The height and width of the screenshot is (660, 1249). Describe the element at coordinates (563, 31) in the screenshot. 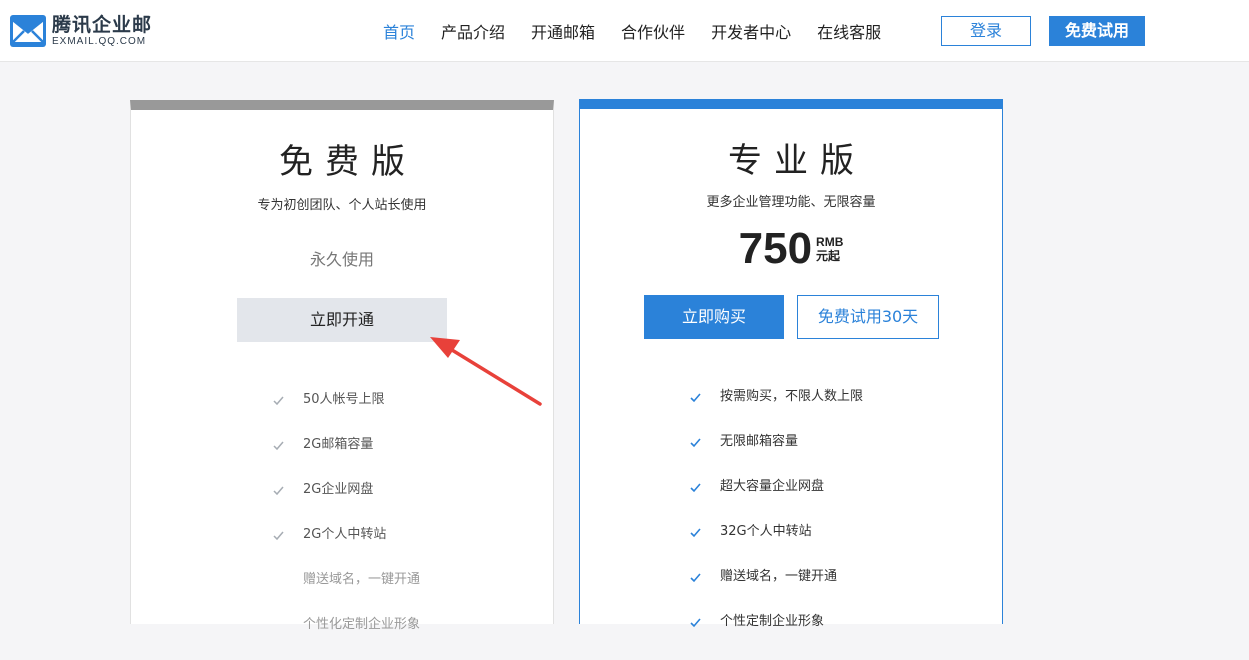

I see `nav-item-open-mailbox: 开通邮箱` at that location.